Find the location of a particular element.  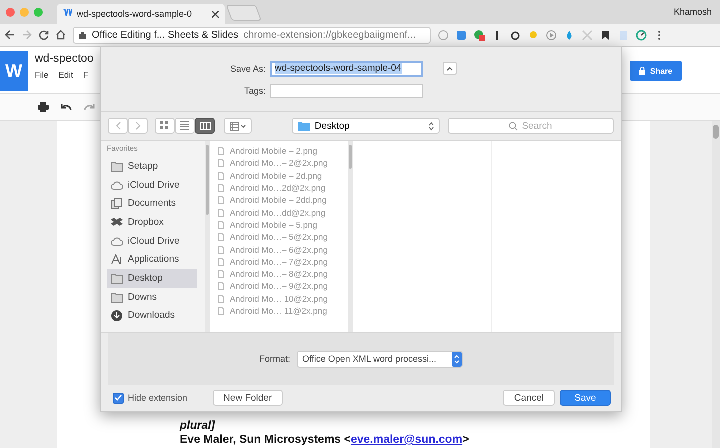

share-button: Share is located at coordinates (656, 71).